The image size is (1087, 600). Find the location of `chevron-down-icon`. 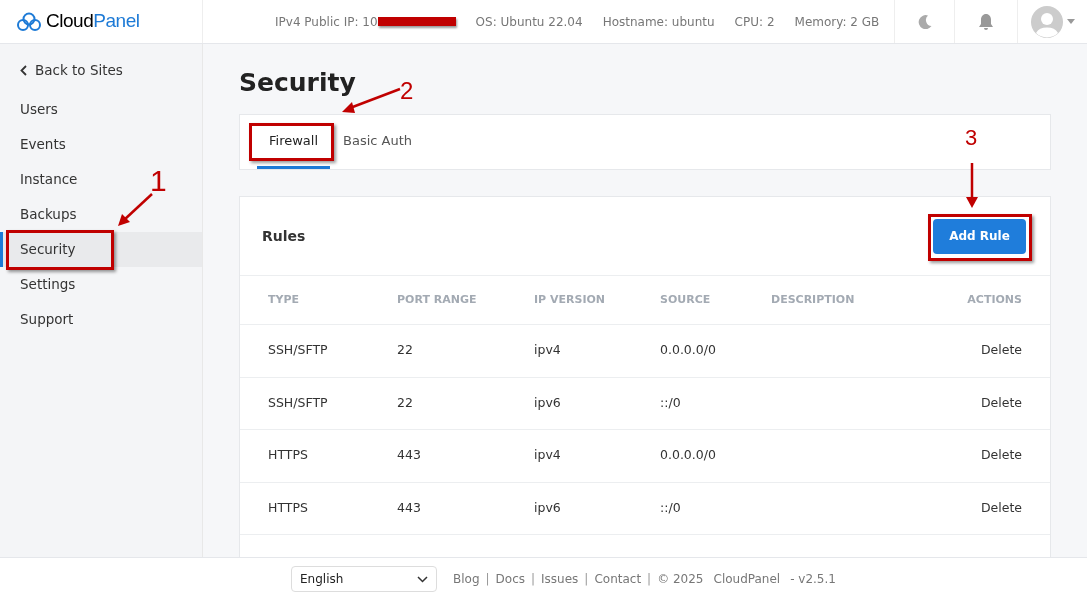

chevron-down-icon is located at coordinates (422, 579).